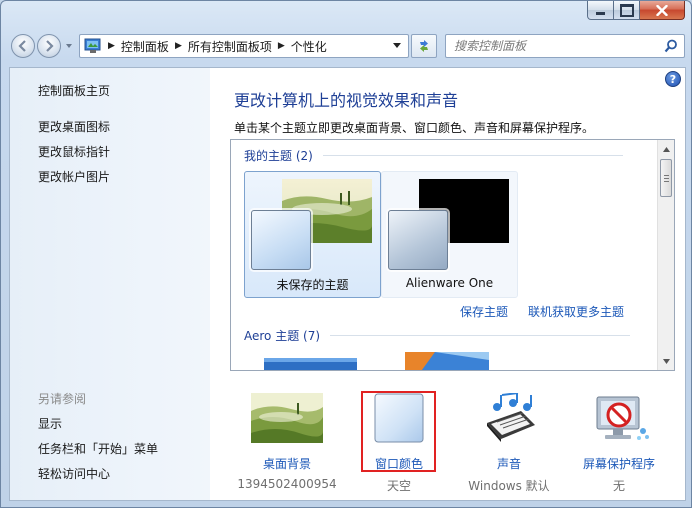  I want to click on ease-of-access-link: 轻松访问中心, so click(74, 473).